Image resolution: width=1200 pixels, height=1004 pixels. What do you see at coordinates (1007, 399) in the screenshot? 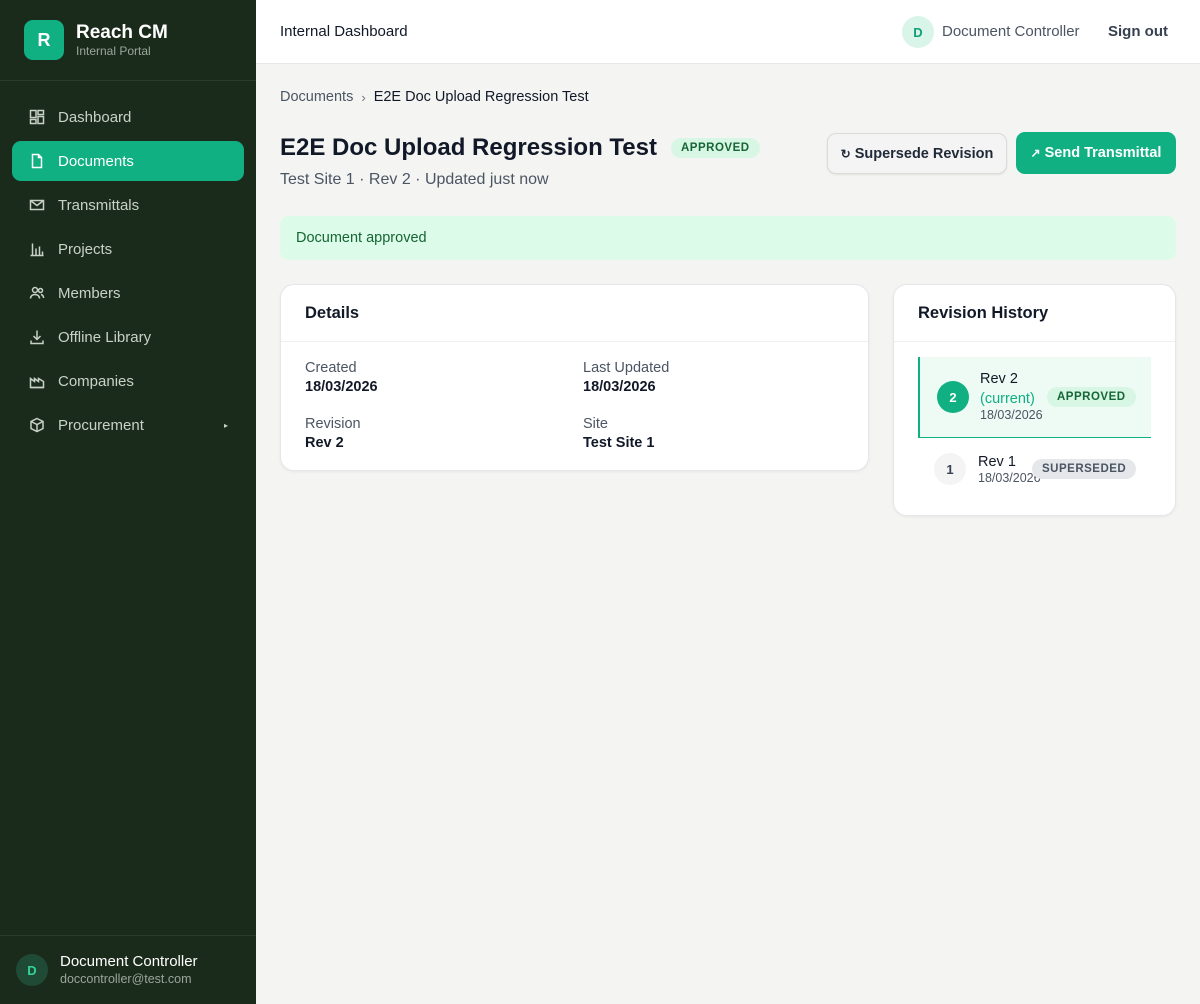
I see `current-tag: (current)` at bounding box center [1007, 399].